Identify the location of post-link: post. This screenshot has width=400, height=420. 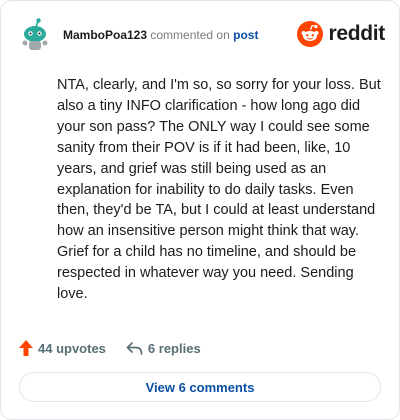
(245, 35).